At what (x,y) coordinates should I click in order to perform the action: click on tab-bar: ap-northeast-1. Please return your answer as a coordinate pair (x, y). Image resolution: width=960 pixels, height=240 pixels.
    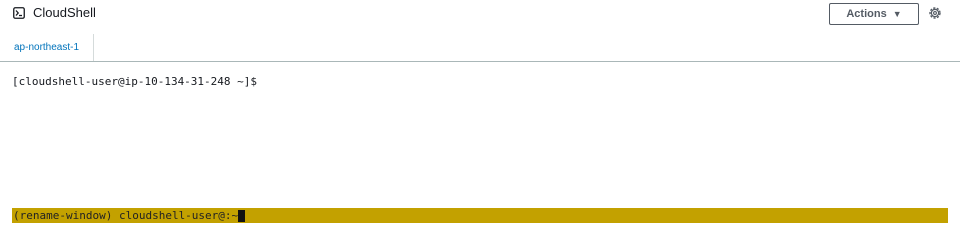
    Looking at the image, I should click on (480, 48).